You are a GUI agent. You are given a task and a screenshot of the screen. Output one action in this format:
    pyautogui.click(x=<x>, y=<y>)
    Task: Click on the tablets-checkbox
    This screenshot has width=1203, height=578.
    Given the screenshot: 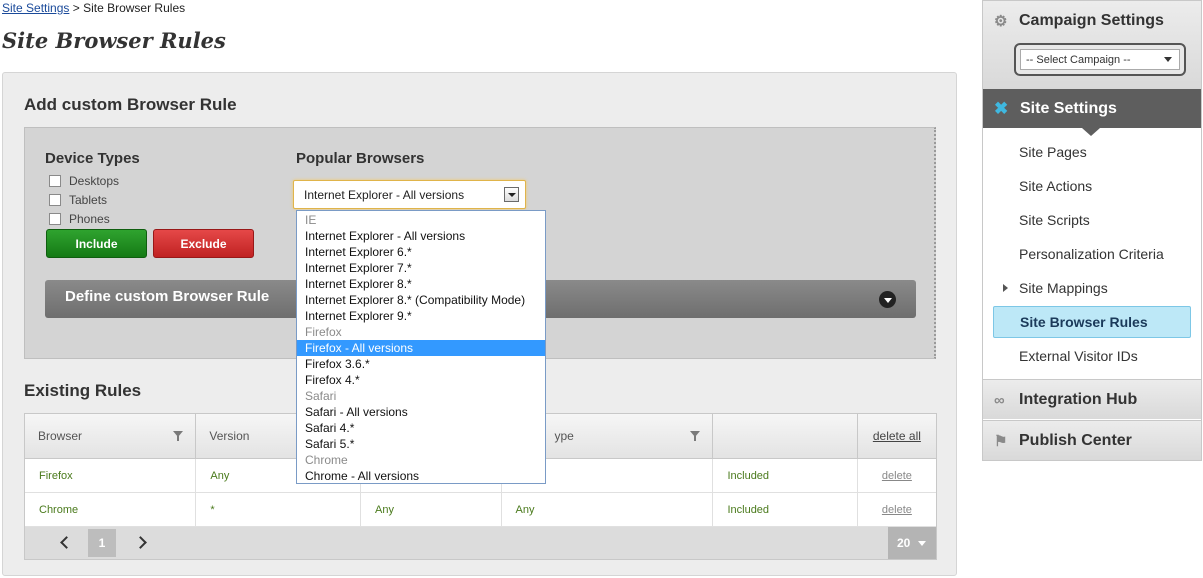 What is the action you would take?
    pyautogui.click(x=55, y=200)
    